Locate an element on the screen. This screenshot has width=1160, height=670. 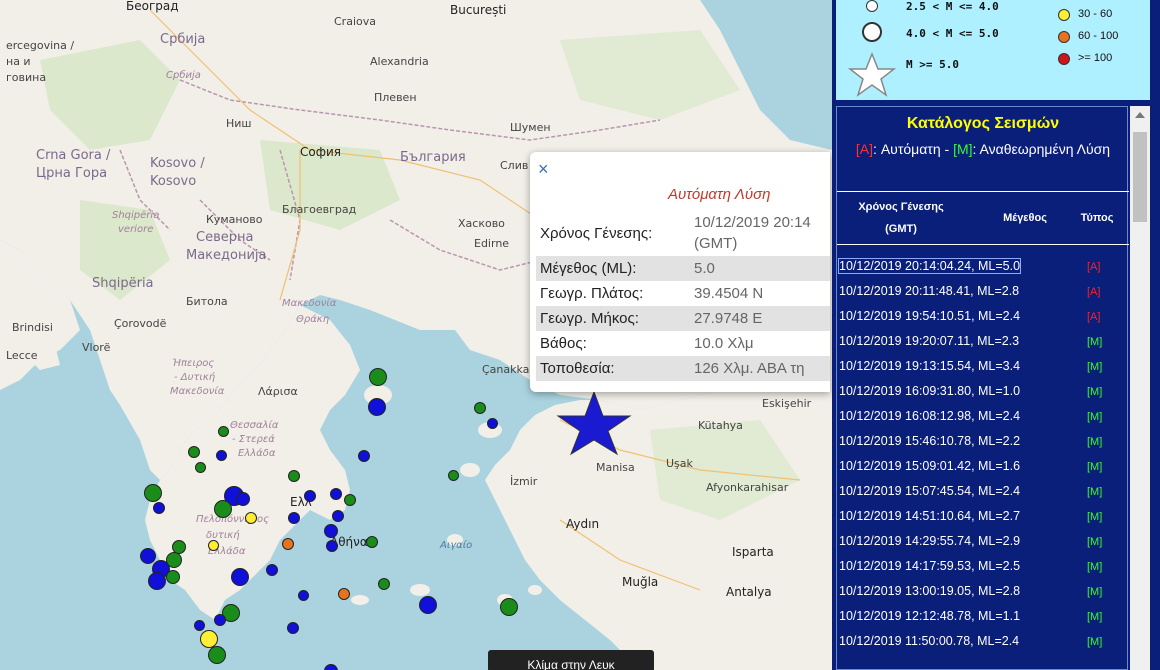
catalog-row-text: 10/12/2019 14:29:55.74, ML=2.9 is located at coordinates (929, 541).